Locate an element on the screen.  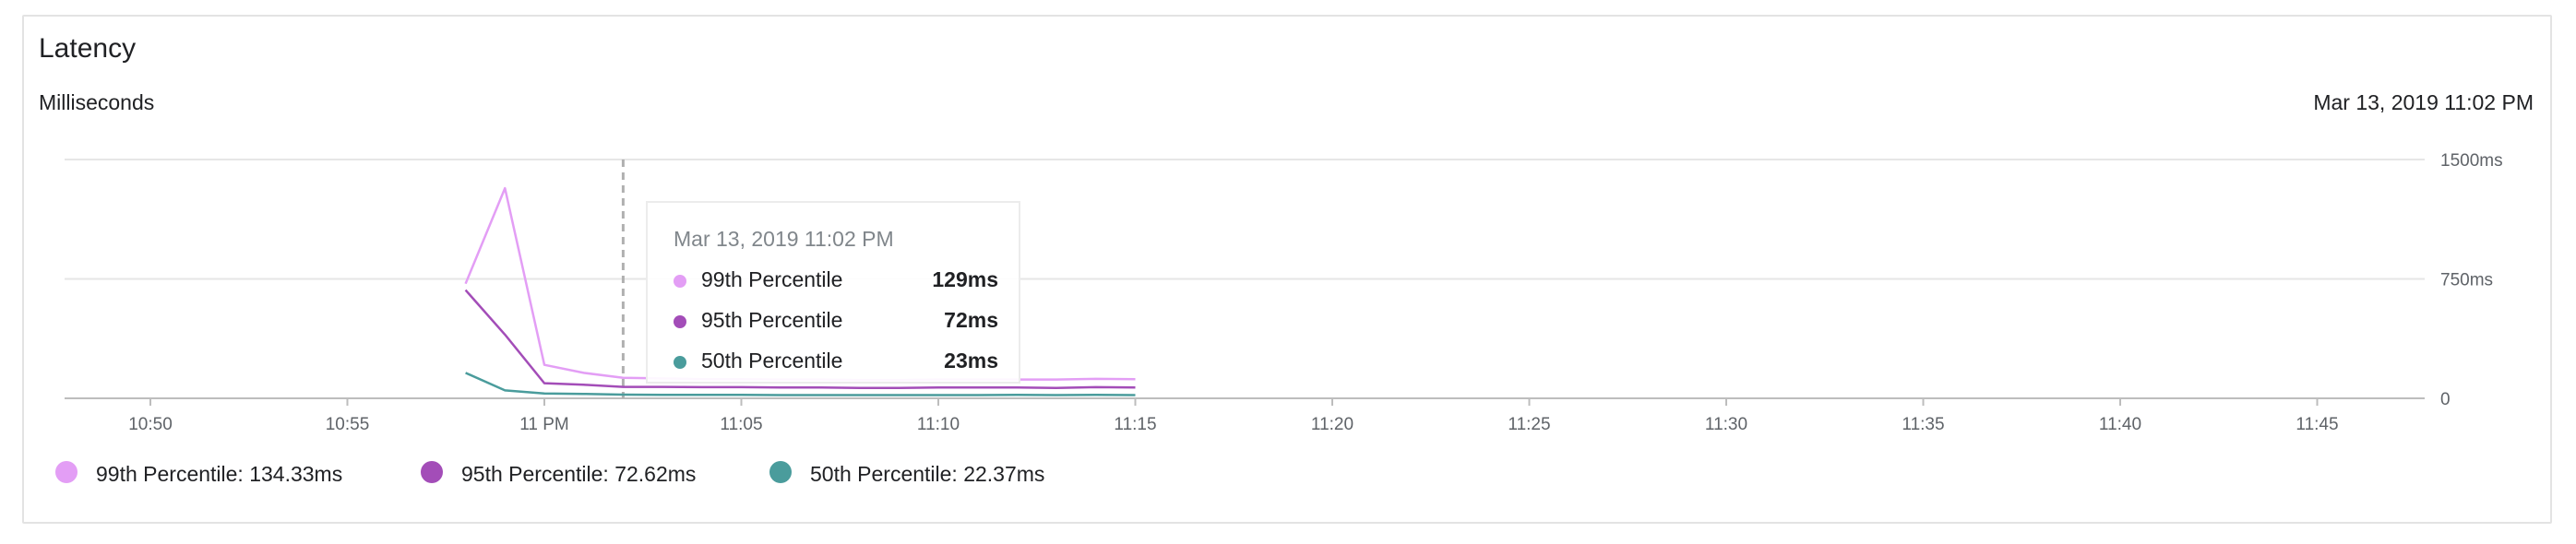
x-tick-label: 11:35 is located at coordinates (1923, 424).